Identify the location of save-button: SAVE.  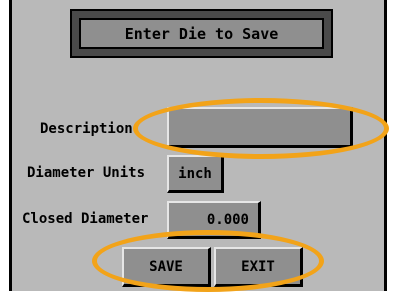
(166, 267).